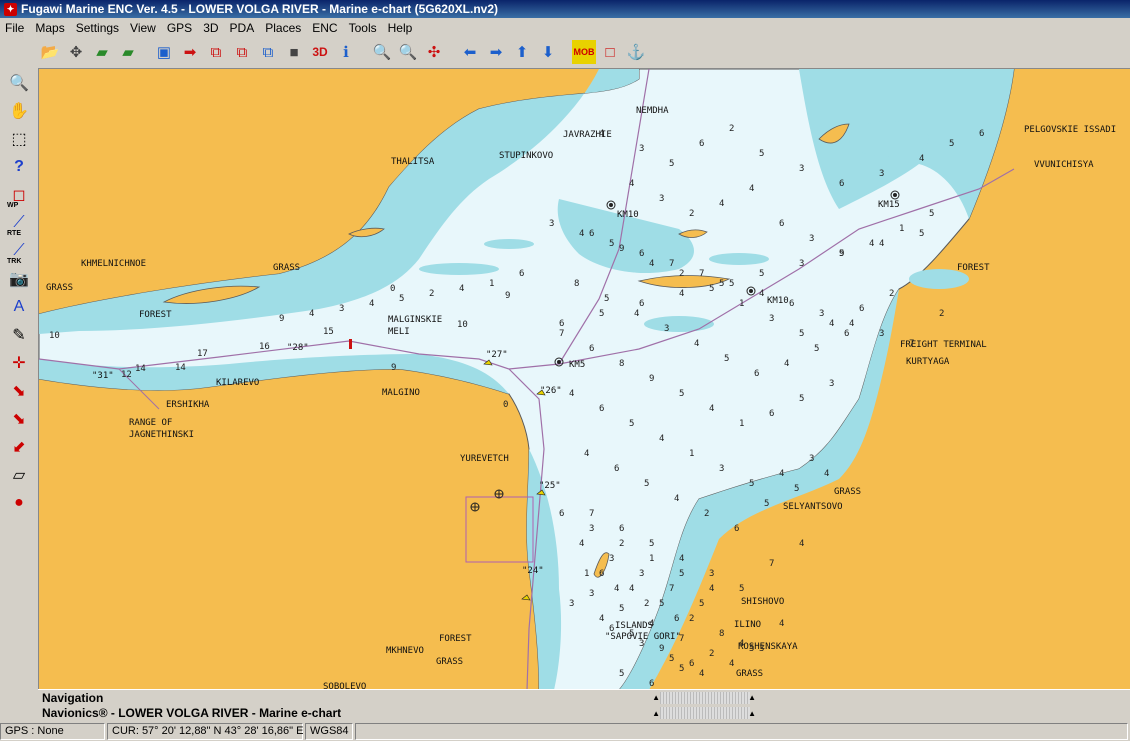 Image resolution: width=1130 pixels, height=741 pixels. I want to click on sounding: 9, so click(508, 296).